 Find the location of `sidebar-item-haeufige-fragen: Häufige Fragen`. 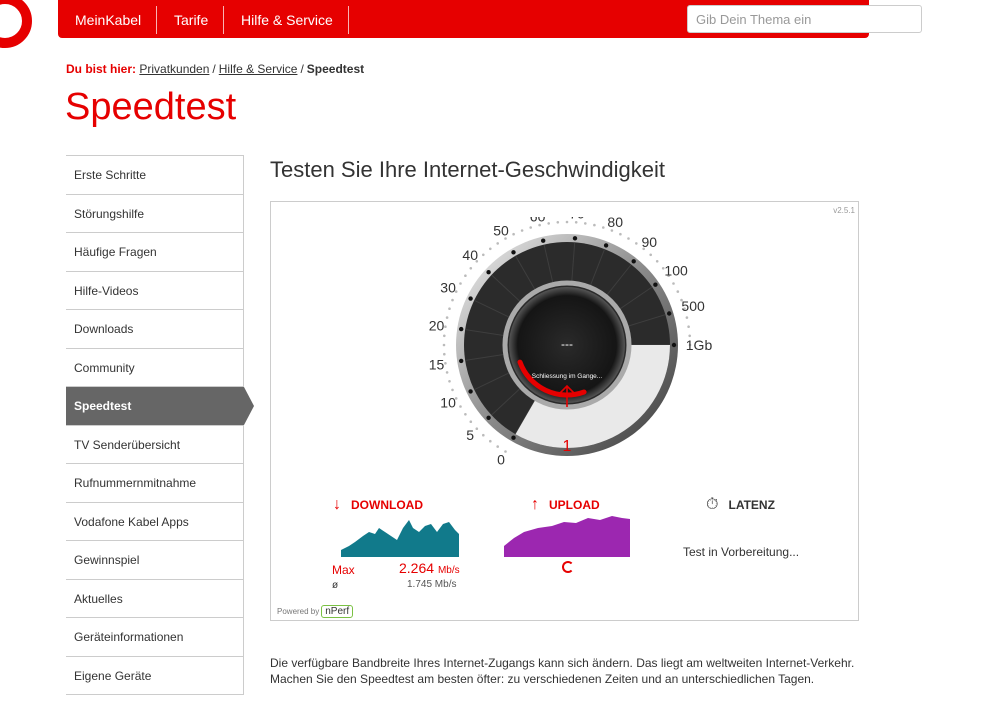

sidebar-item-haeufige-fragen: Häufige Fragen is located at coordinates (155, 252).